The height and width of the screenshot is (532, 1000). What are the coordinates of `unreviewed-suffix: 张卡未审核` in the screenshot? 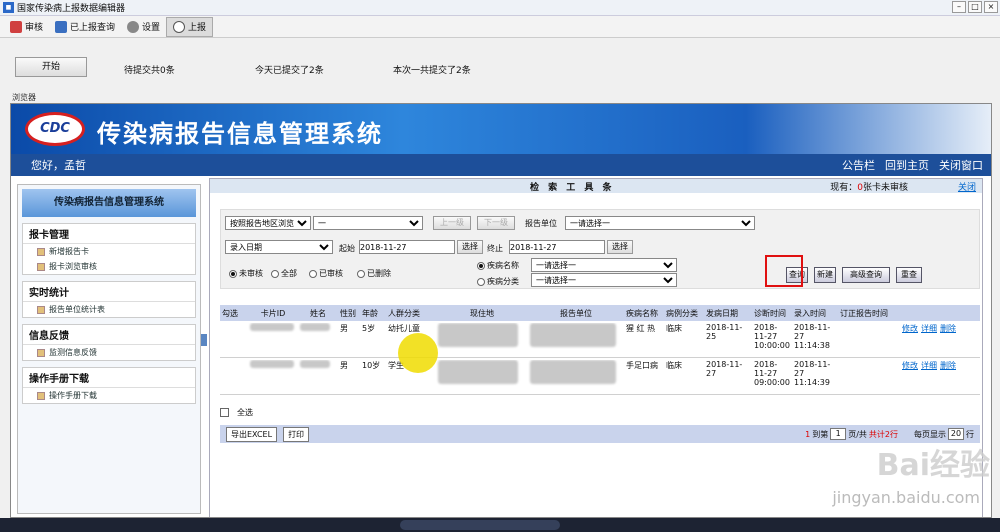 It's located at (885, 187).